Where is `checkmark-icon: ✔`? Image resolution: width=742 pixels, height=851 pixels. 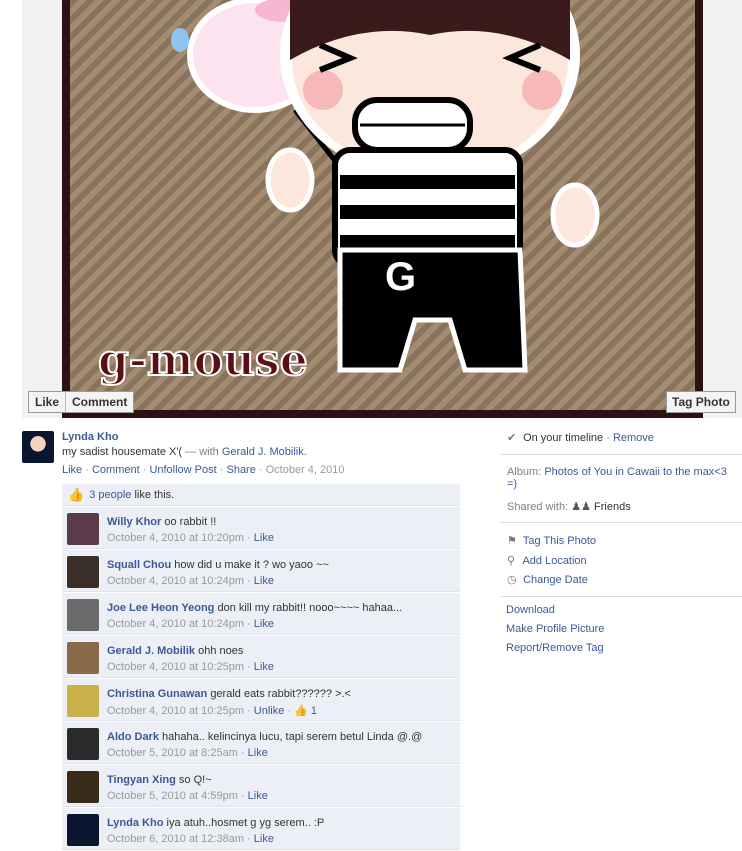 checkmark-icon: ✔ is located at coordinates (512, 438).